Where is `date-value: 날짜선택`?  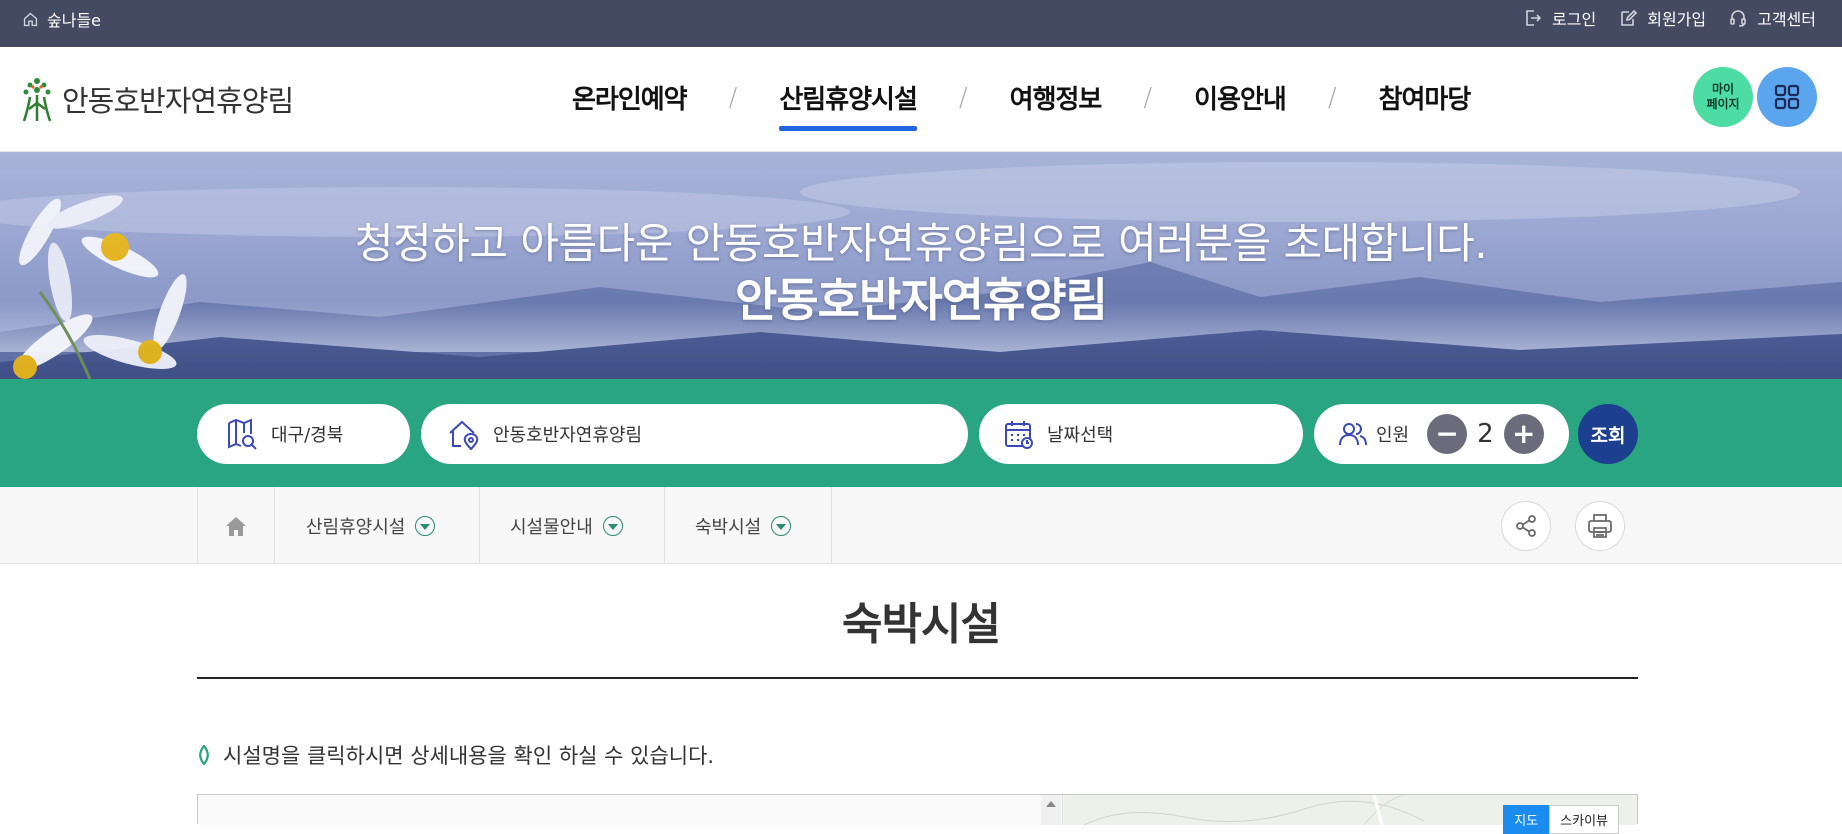 date-value: 날짜선택 is located at coordinates (1080, 435).